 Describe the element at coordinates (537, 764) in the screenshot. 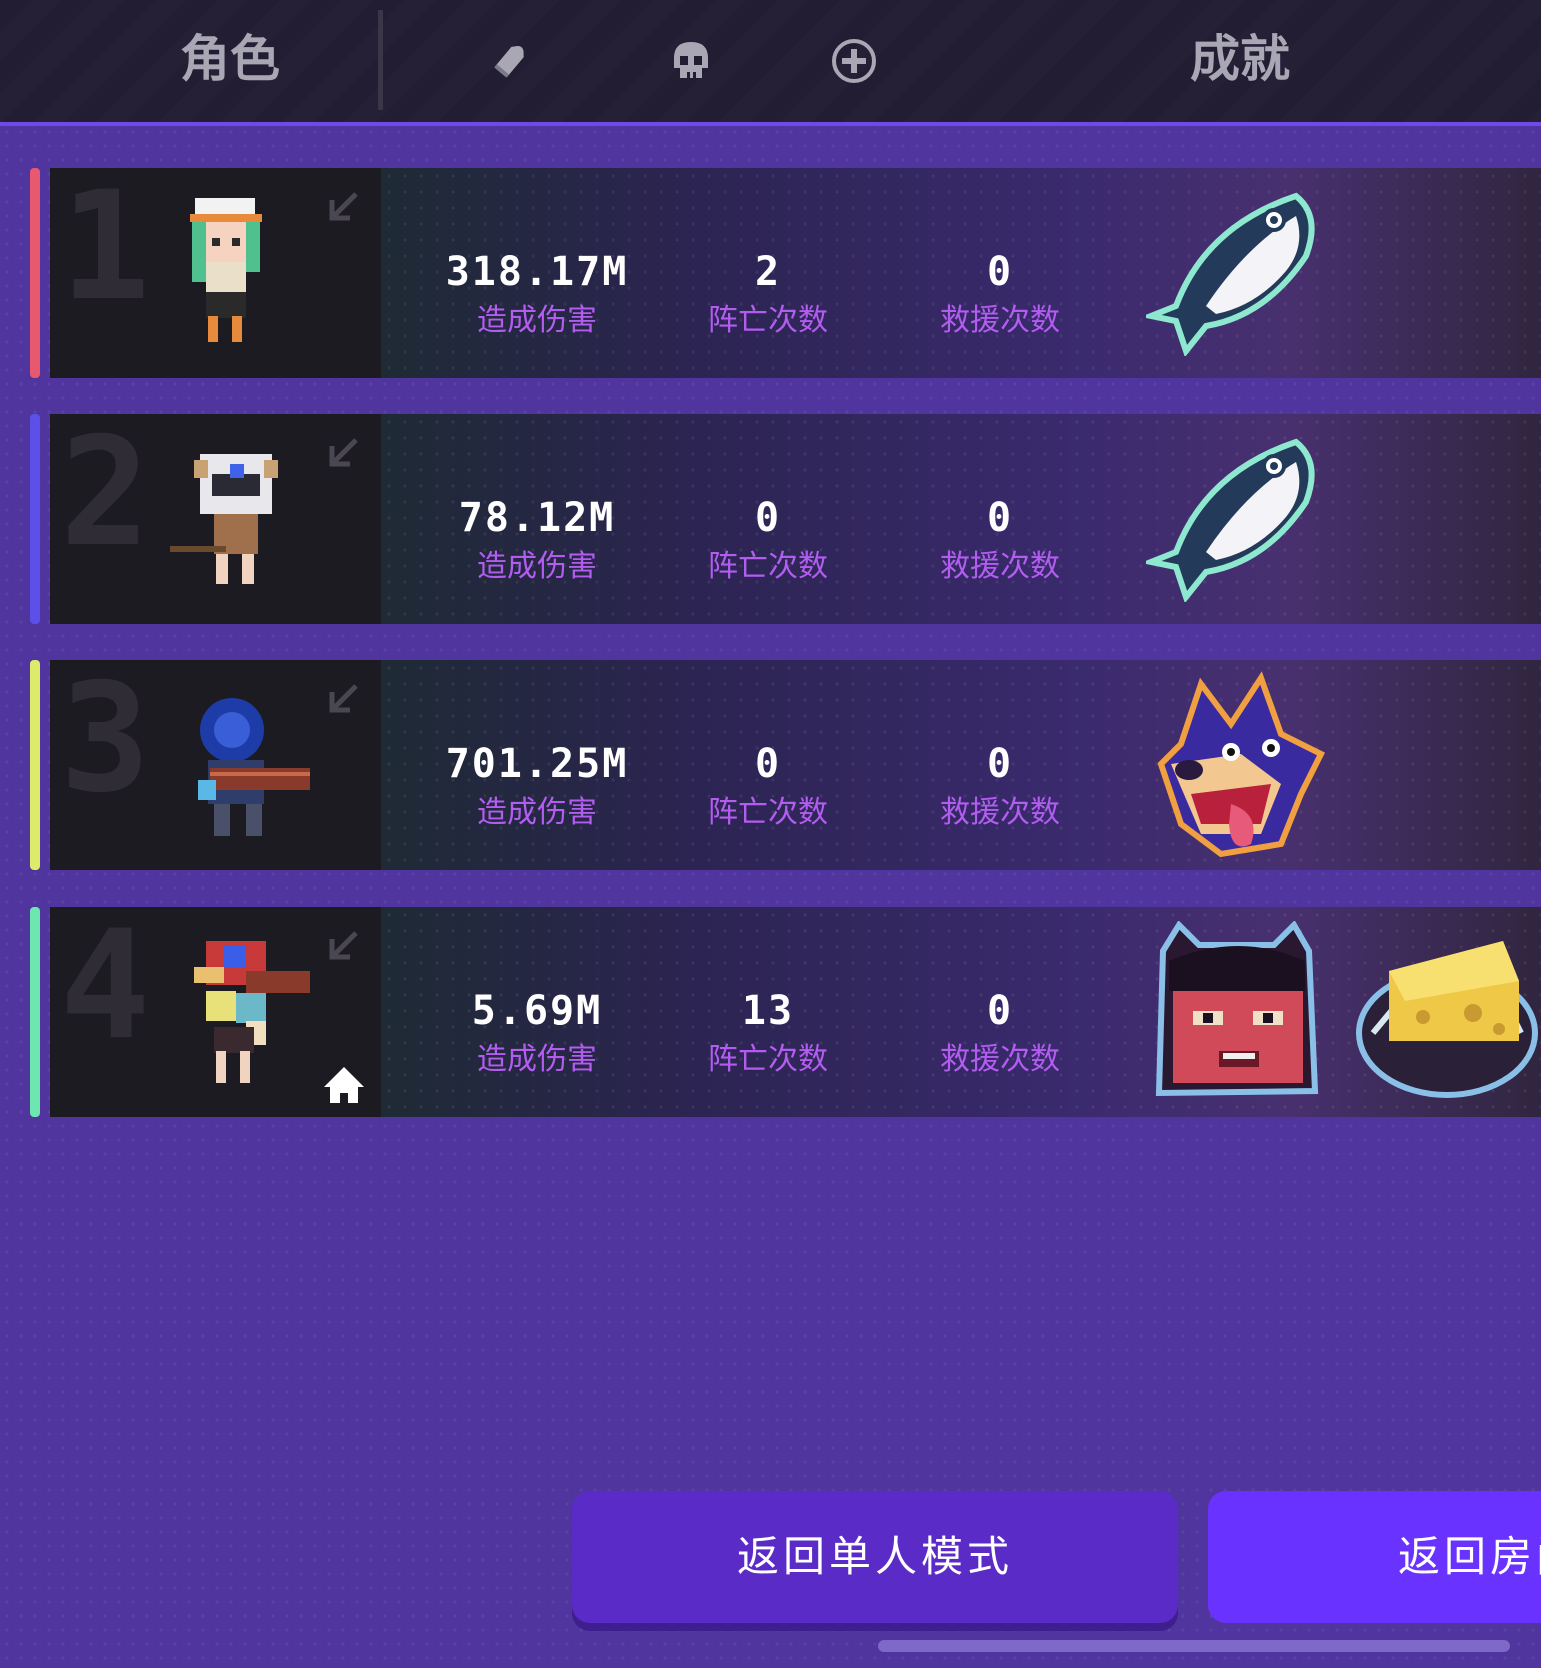

I see `damage-value: 701.25M` at that location.